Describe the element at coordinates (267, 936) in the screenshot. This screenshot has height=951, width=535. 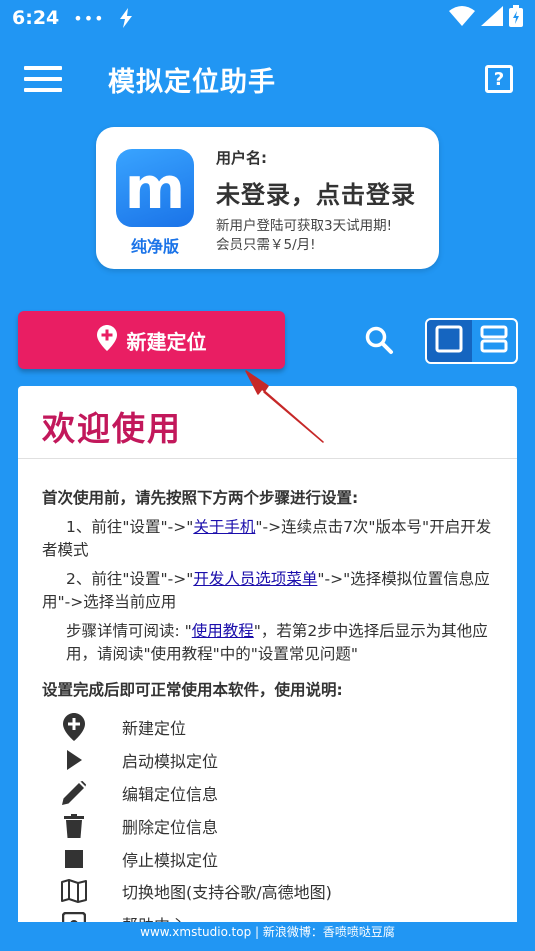
I see `footer-credit: www.xmstudio.top | 新浪微博：香喷喷哒豆腐` at that location.